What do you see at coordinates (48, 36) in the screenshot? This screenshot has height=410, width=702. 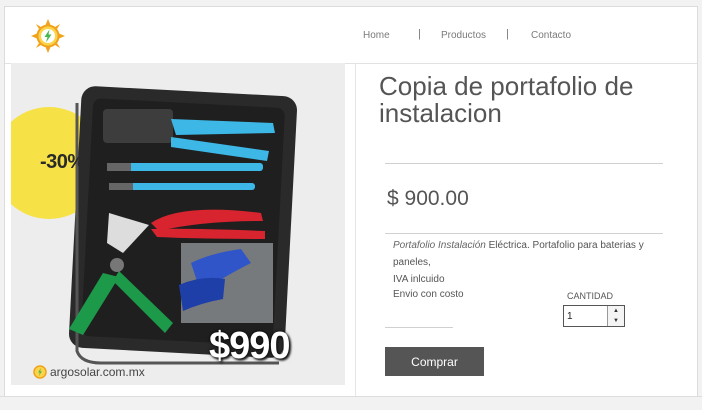 I see `sun-lightning-logo-icon` at bounding box center [48, 36].